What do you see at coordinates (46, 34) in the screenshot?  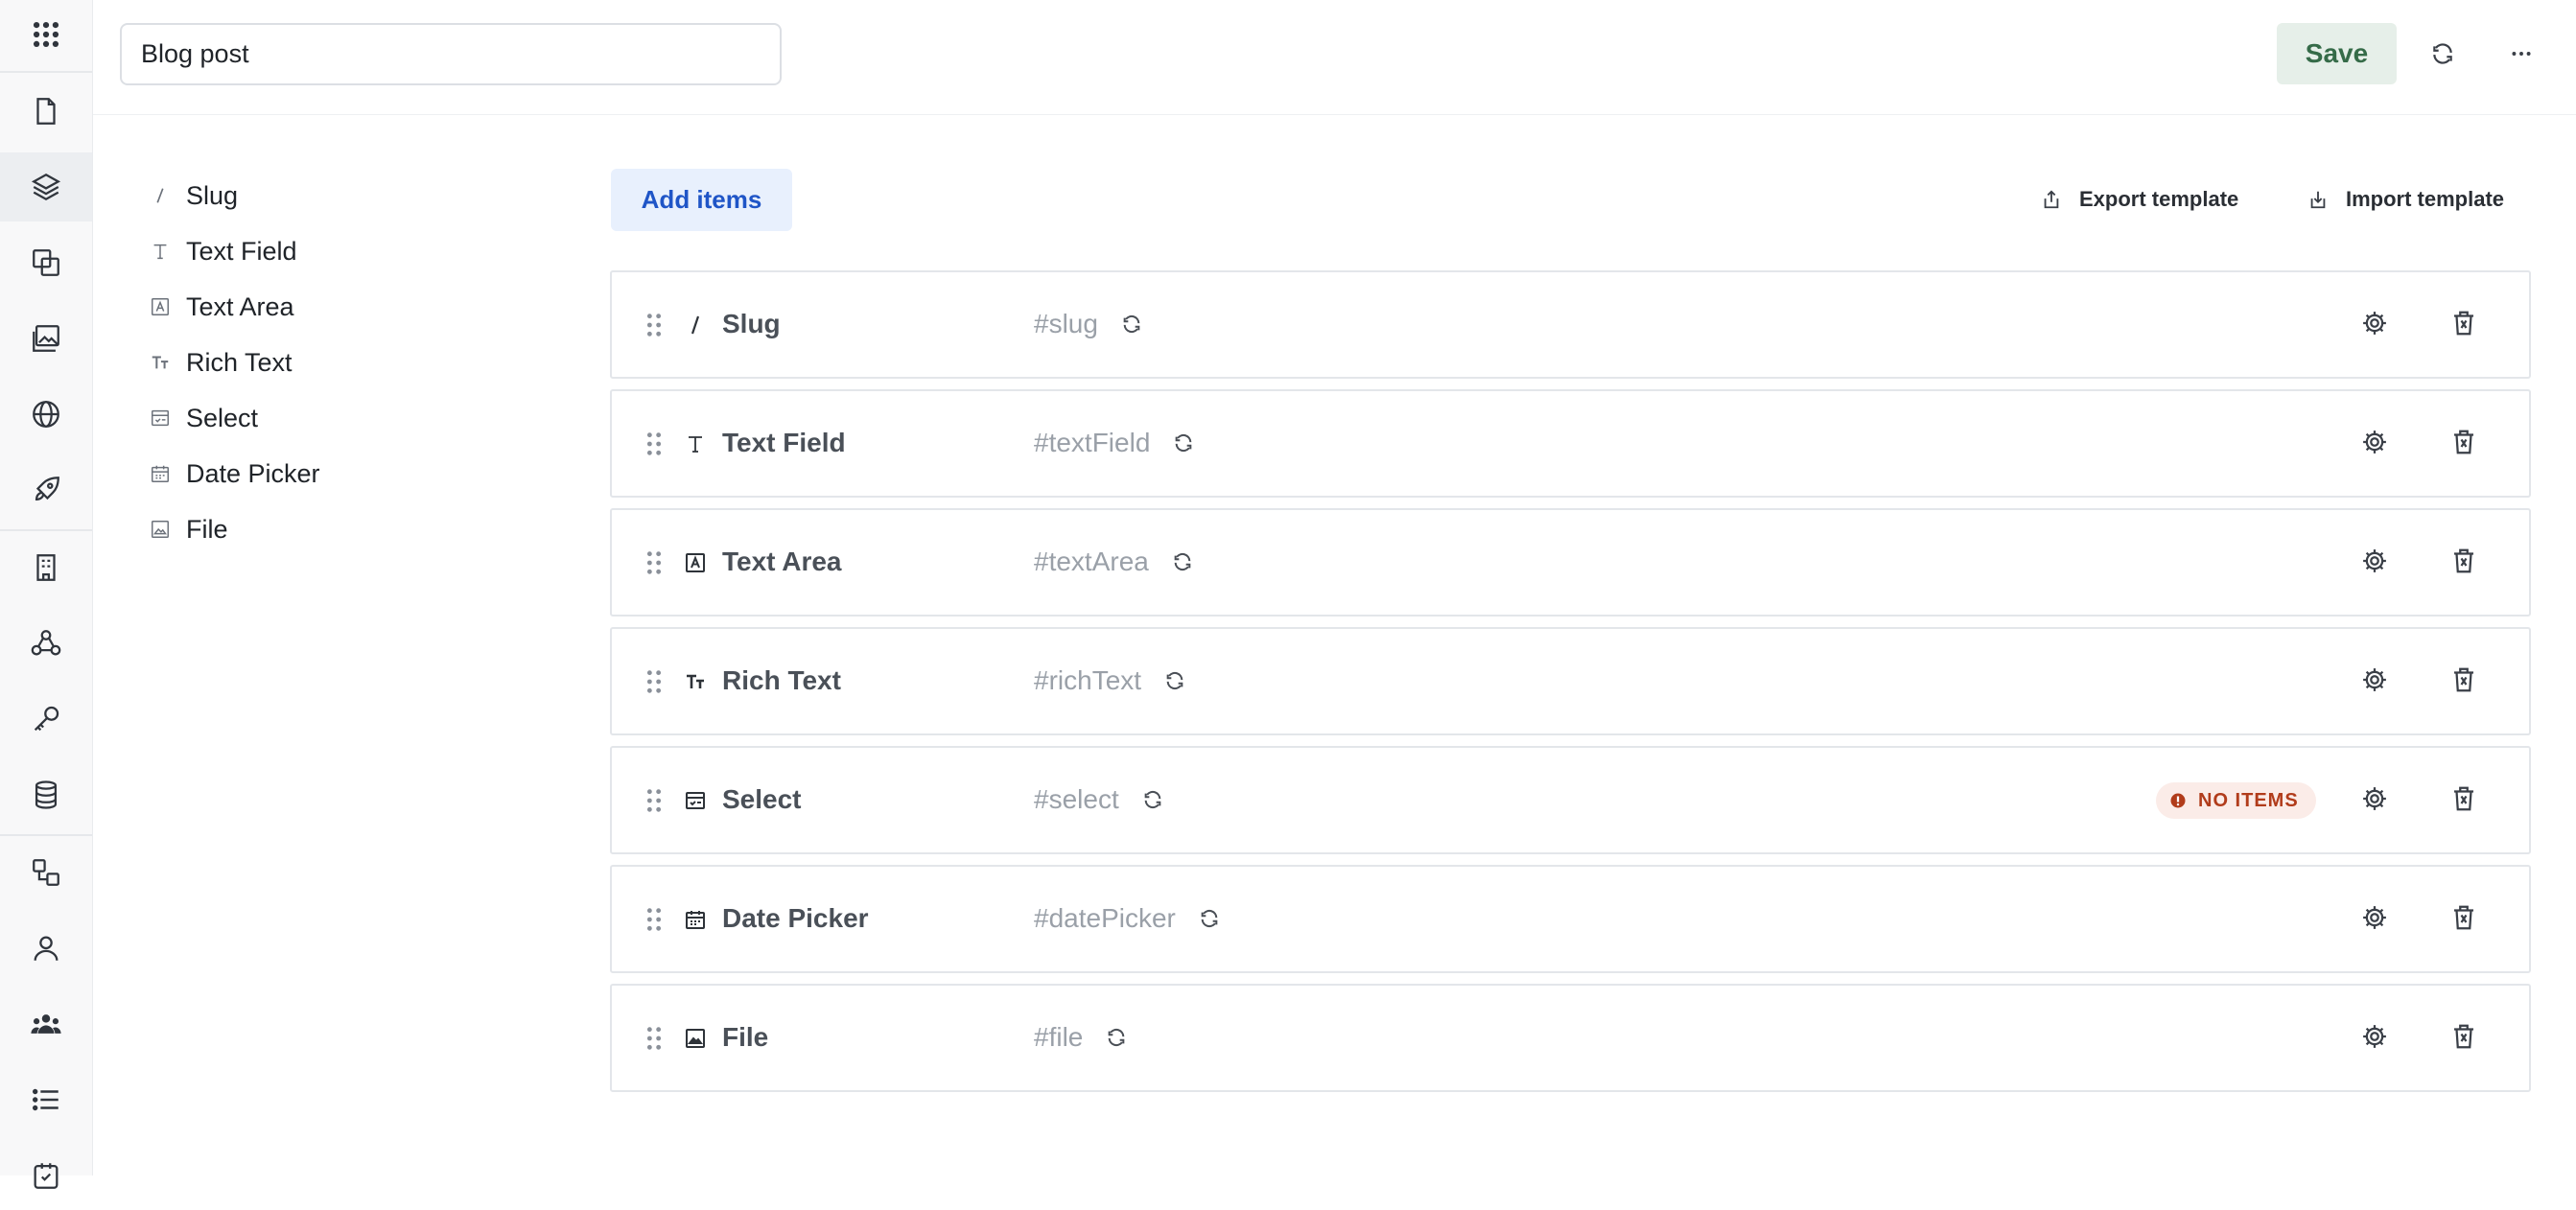 I see `apps-grid-icon` at bounding box center [46, 34].